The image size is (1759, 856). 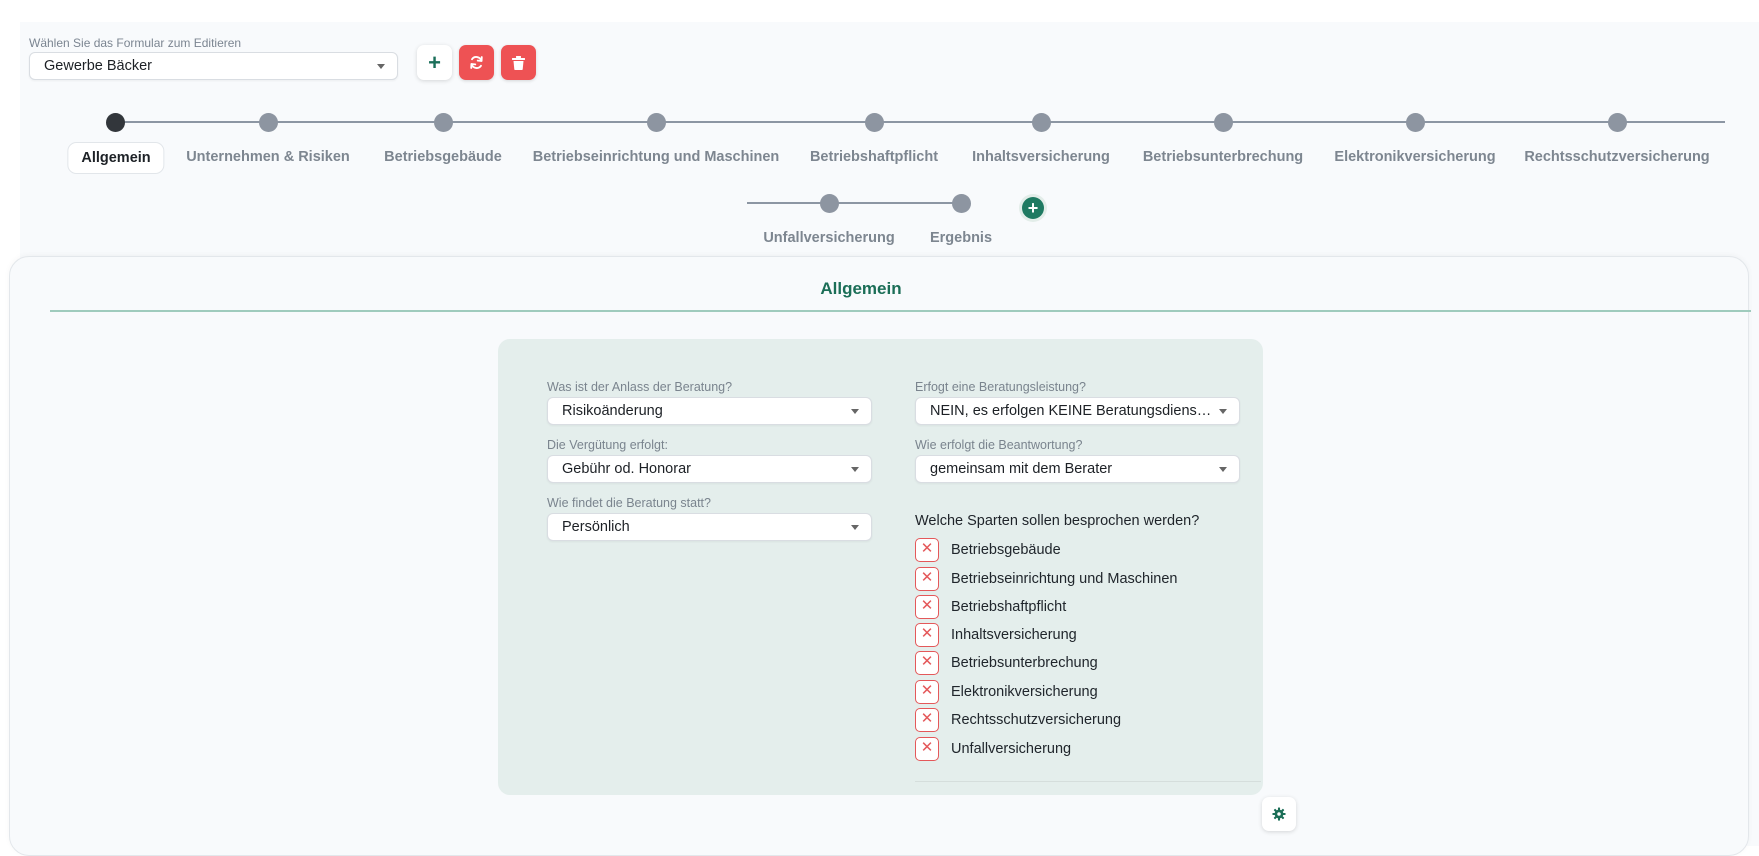 What do you see at coordinates (1000, 387) in the screenshot?
I see `leistung-label: Erfogt eine Beratungsleistung?` at bounding box center [1000, 387].